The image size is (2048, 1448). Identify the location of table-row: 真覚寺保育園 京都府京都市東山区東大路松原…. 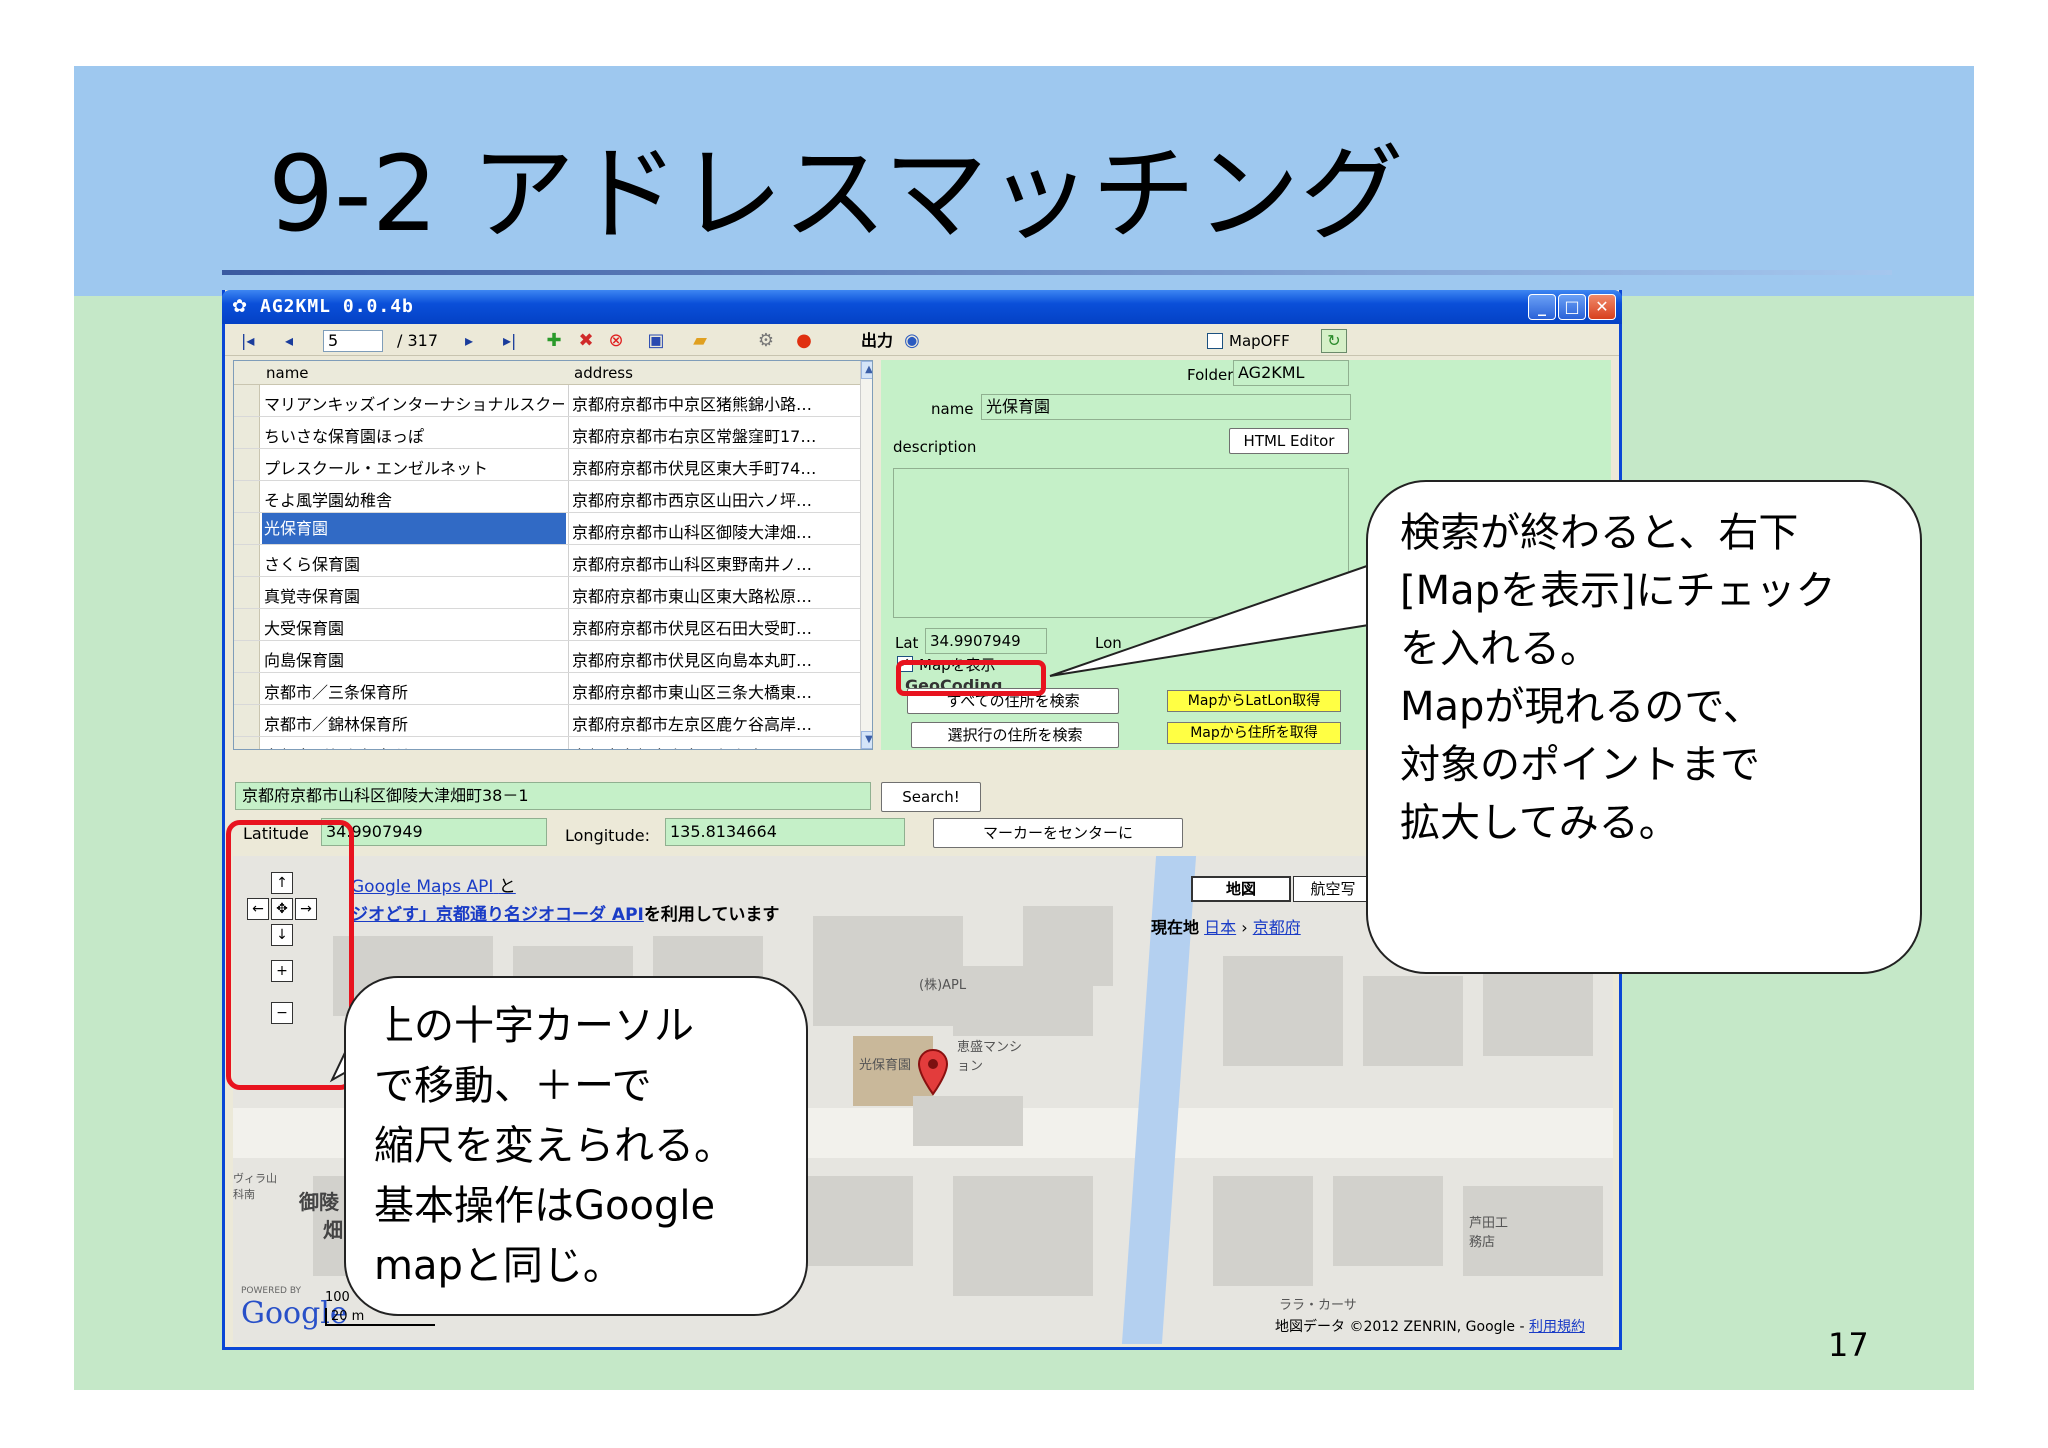
(548, 593).